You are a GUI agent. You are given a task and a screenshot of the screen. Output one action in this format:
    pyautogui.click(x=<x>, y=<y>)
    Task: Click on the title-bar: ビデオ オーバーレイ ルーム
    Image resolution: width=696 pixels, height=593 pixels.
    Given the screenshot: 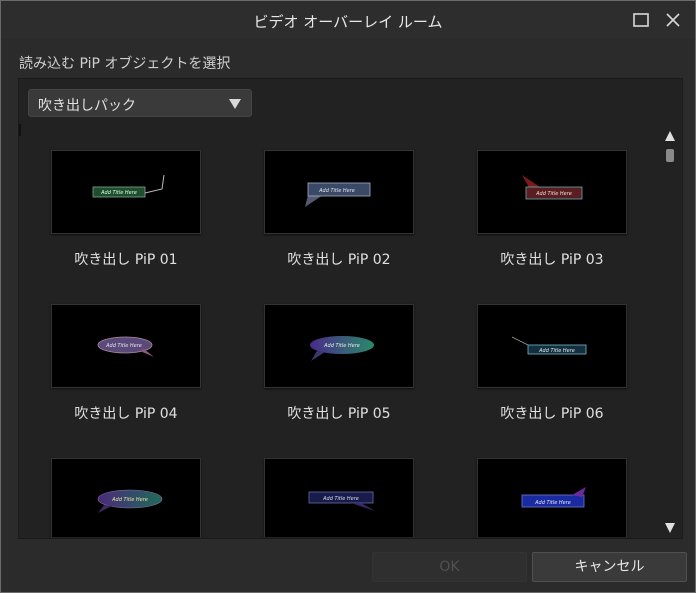 What is the action you would take?
    pyautogui.click(x=348, y=20)
    